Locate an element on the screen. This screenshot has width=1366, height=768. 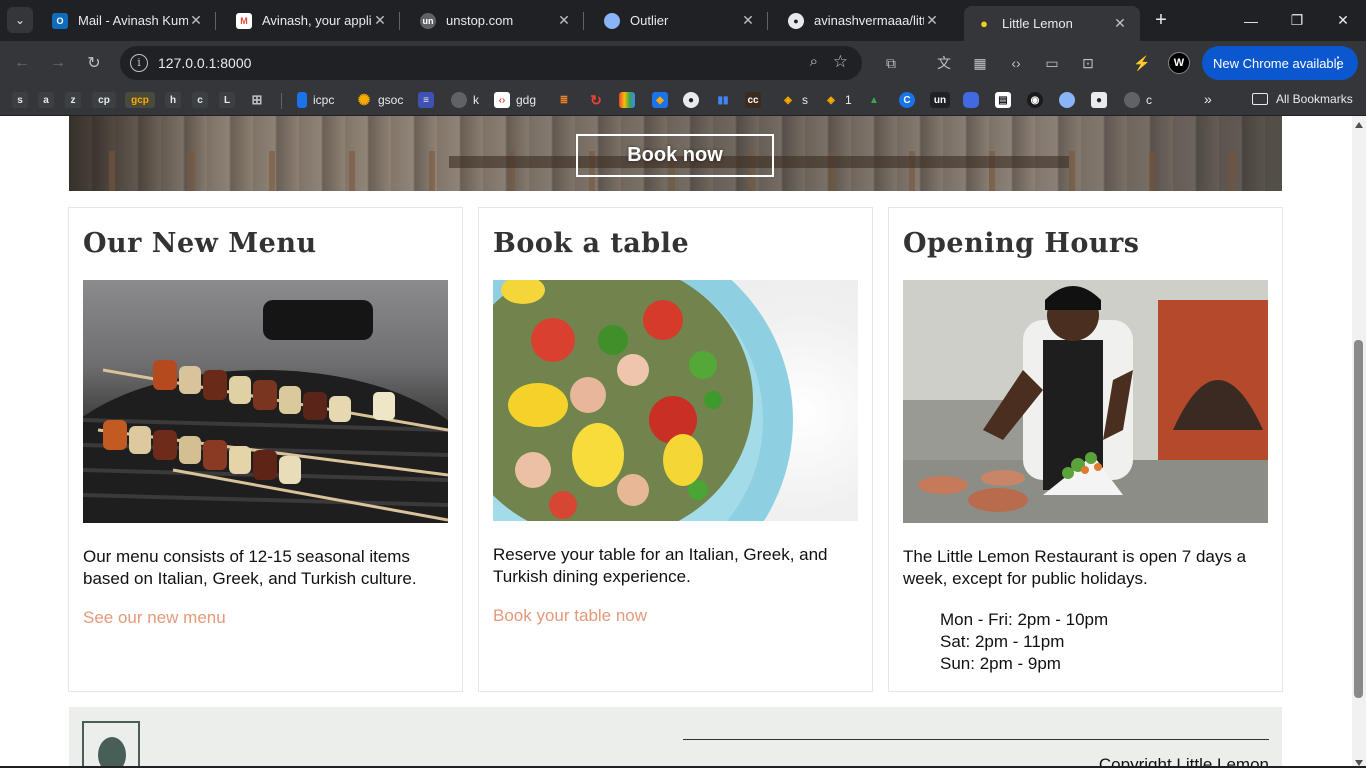
extensions-icon: ⧉ is located at coordinates (891, 63).